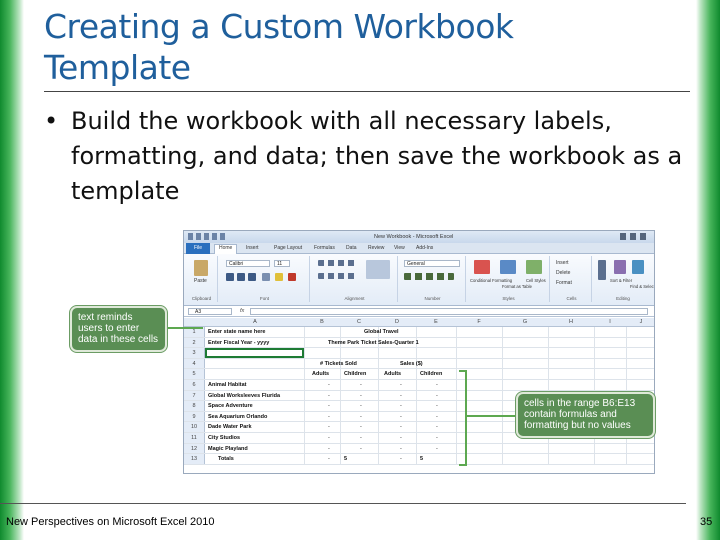  I want to click on format-button: Format, so click(564, 283).